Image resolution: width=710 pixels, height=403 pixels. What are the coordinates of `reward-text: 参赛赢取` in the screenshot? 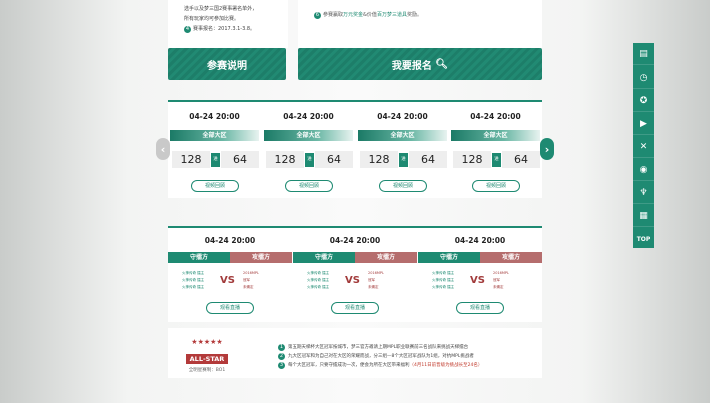 It's located at (333, 15).